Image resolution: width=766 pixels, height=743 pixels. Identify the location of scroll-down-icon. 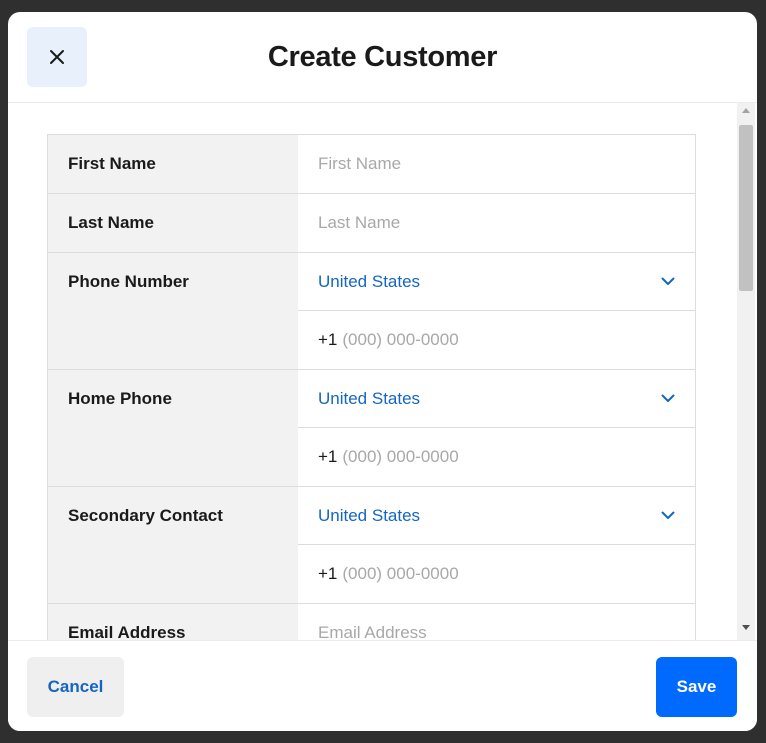
(746, 627).